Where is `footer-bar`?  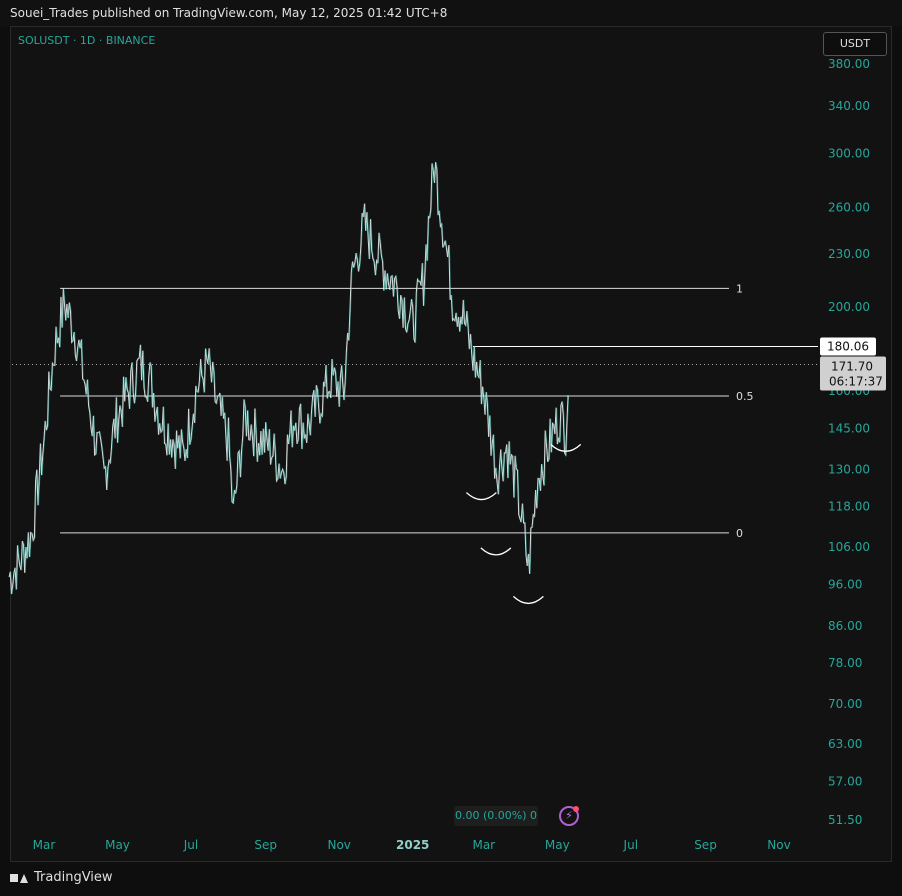
footer-bar is located at coordinates (451, 879).